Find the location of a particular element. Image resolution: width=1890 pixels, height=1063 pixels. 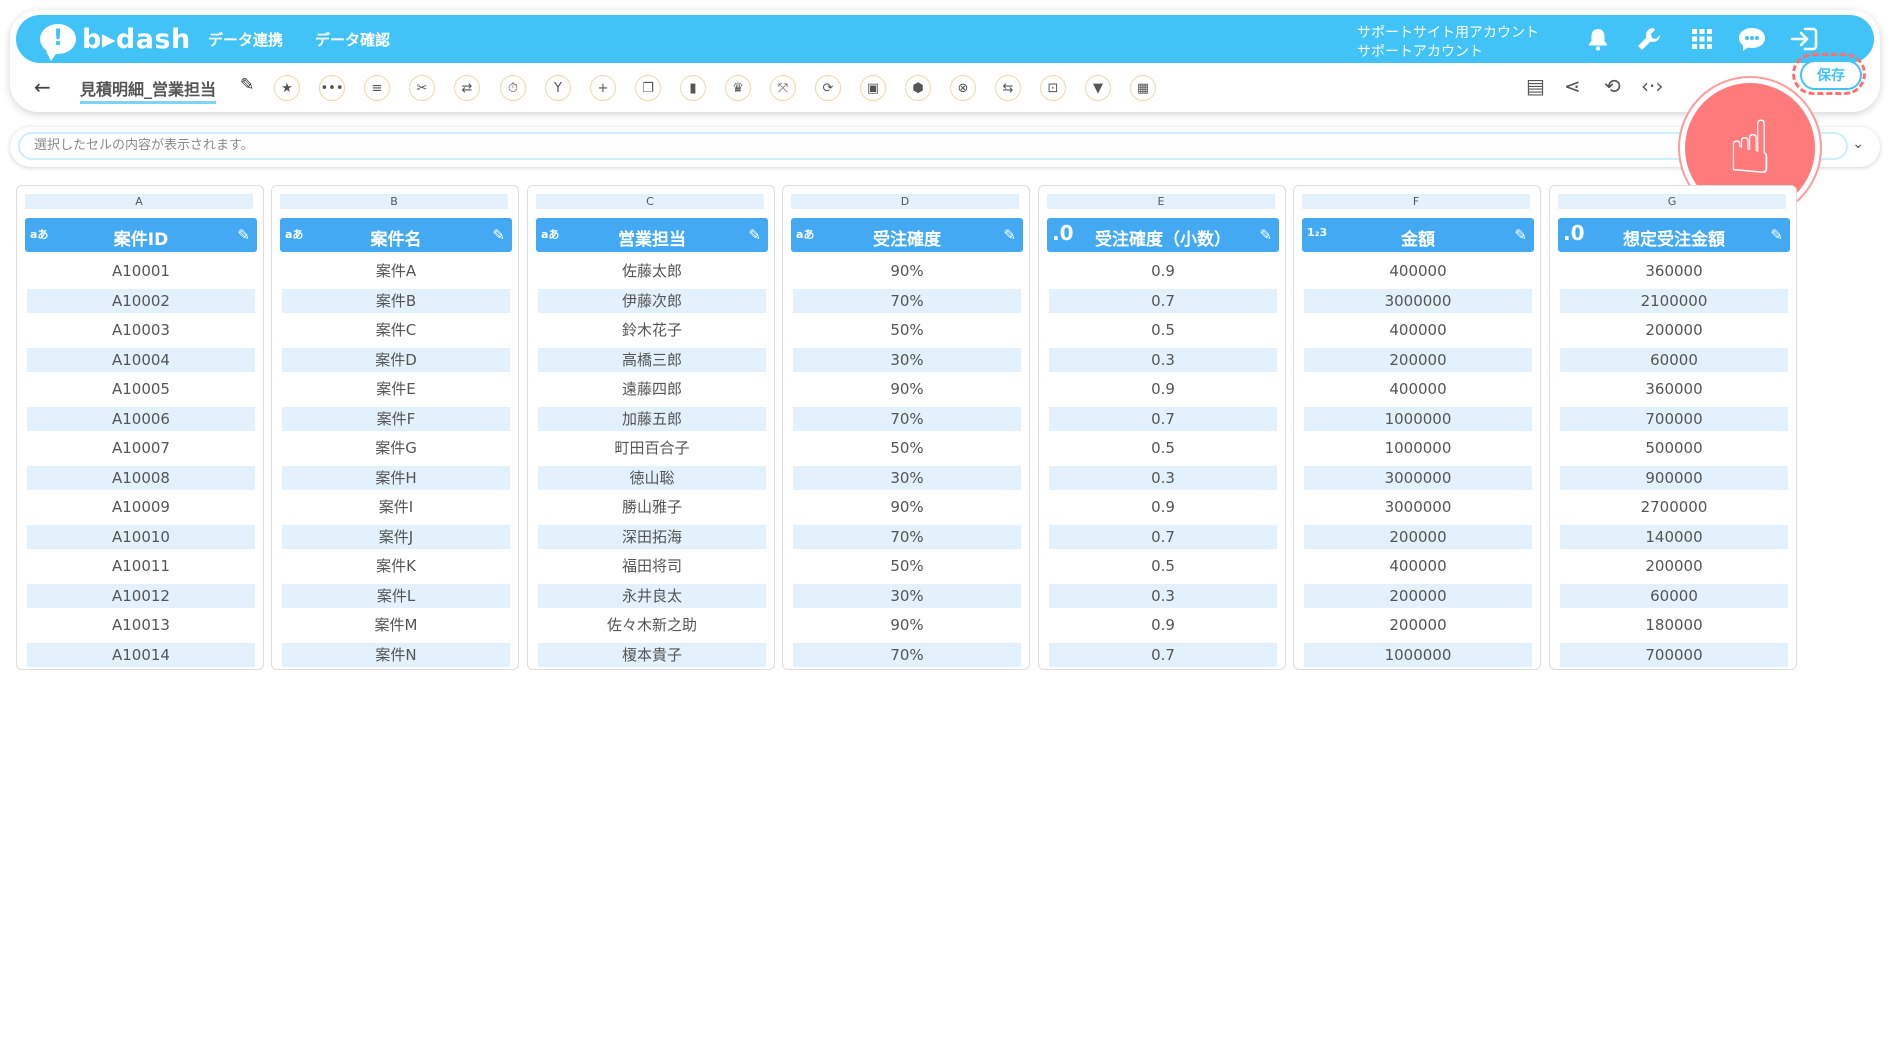

list-icon: ≡ is located at coordinates (377, 88).